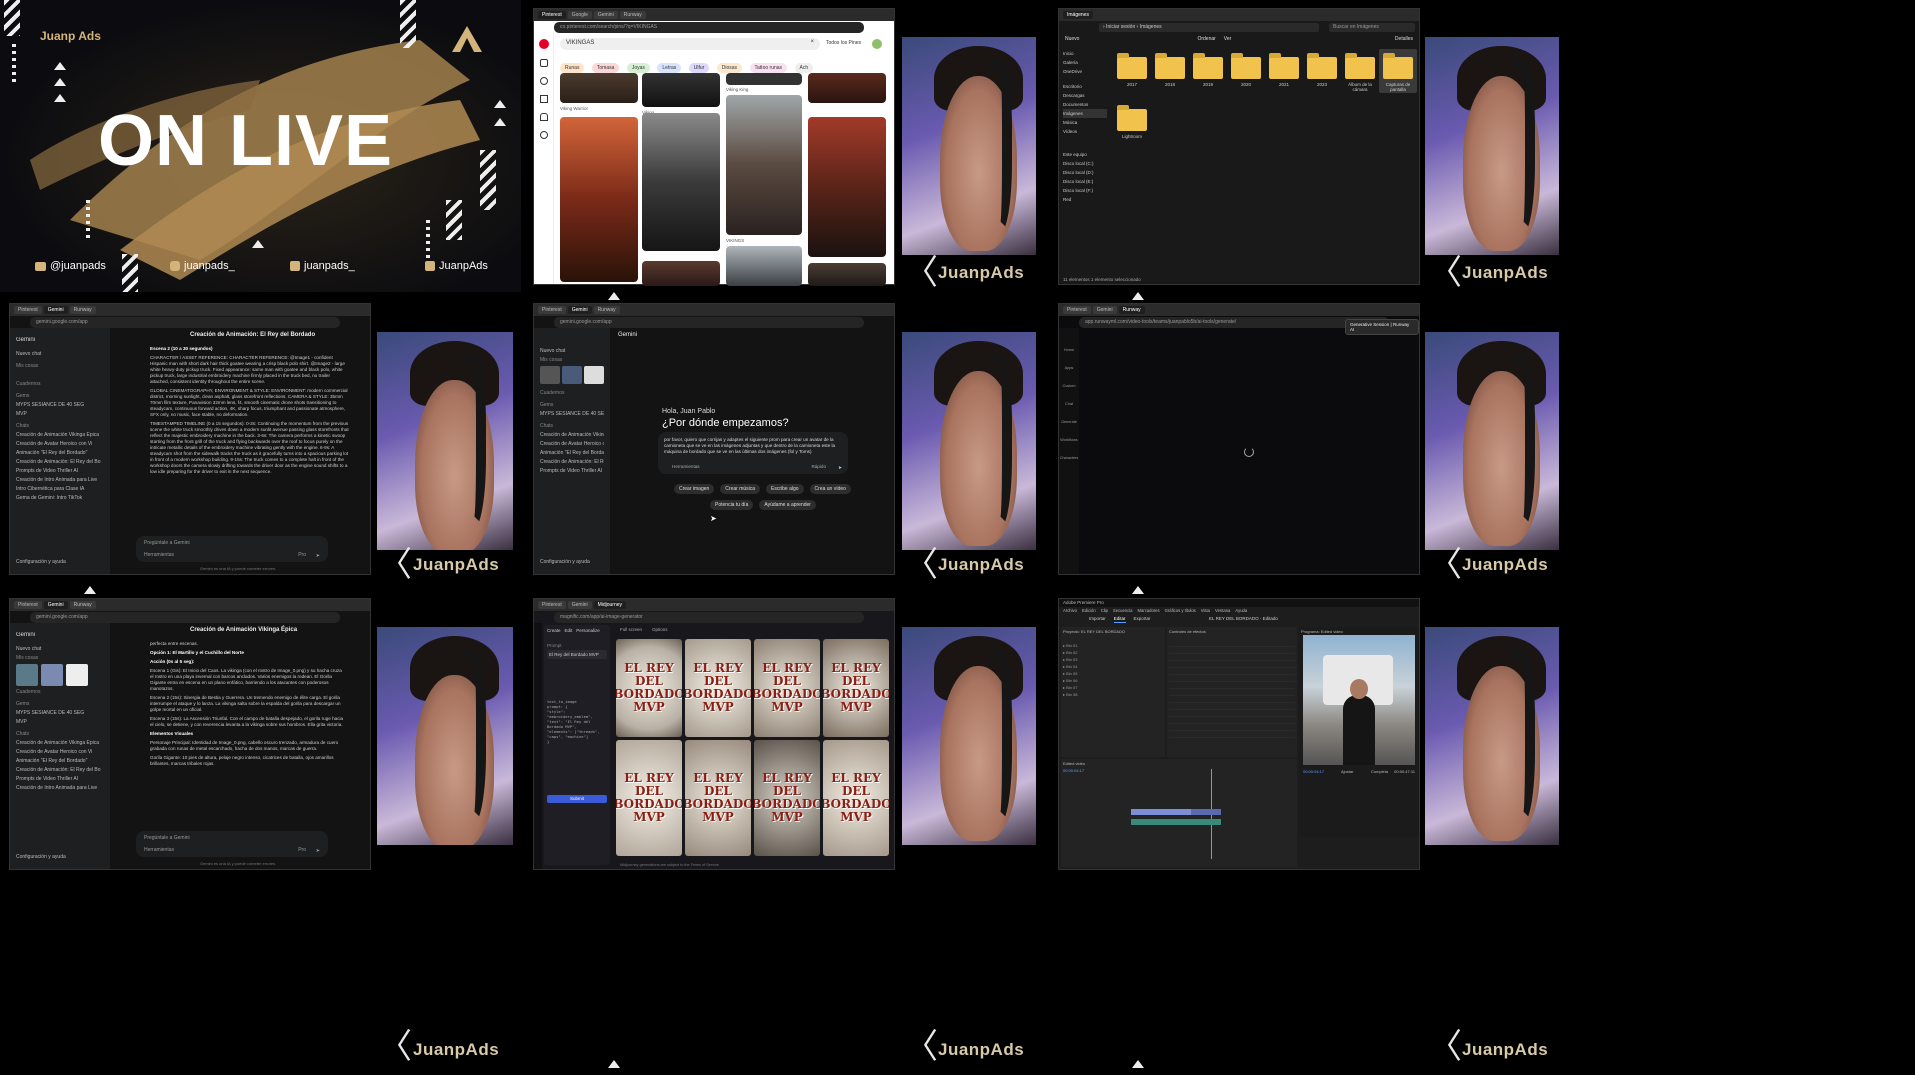  Describe the element at coordinates (60, 489) in the screenshot. I see `chat-item: Intro Cibernética para Clase IA` at that location.